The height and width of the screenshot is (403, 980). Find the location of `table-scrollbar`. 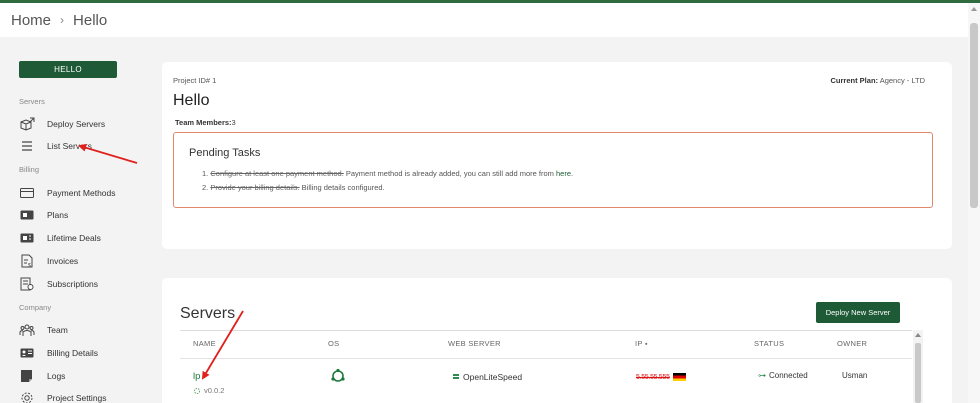

table-scrollbar is located at coordinates (918, 366).